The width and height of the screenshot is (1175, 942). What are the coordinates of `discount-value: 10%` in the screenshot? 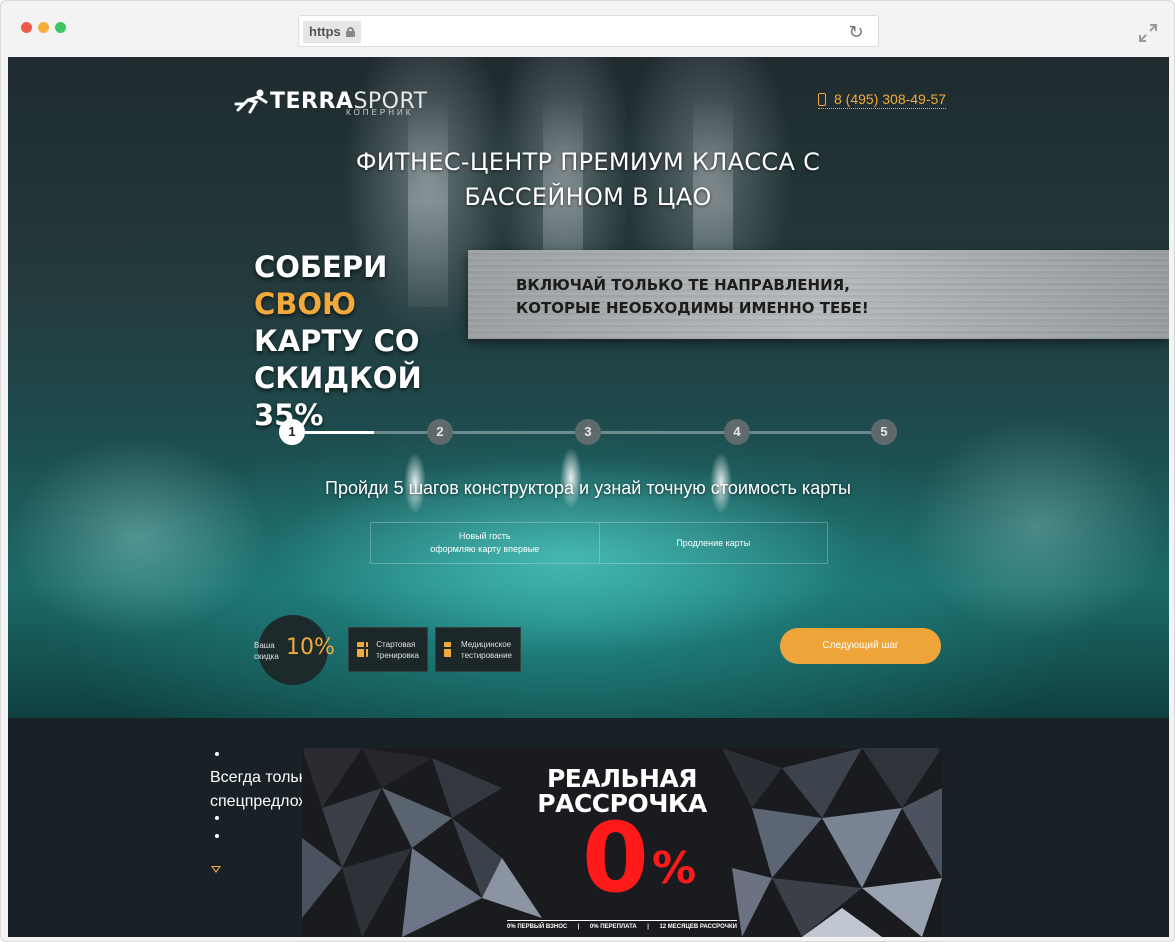 It's located at (310, 647).